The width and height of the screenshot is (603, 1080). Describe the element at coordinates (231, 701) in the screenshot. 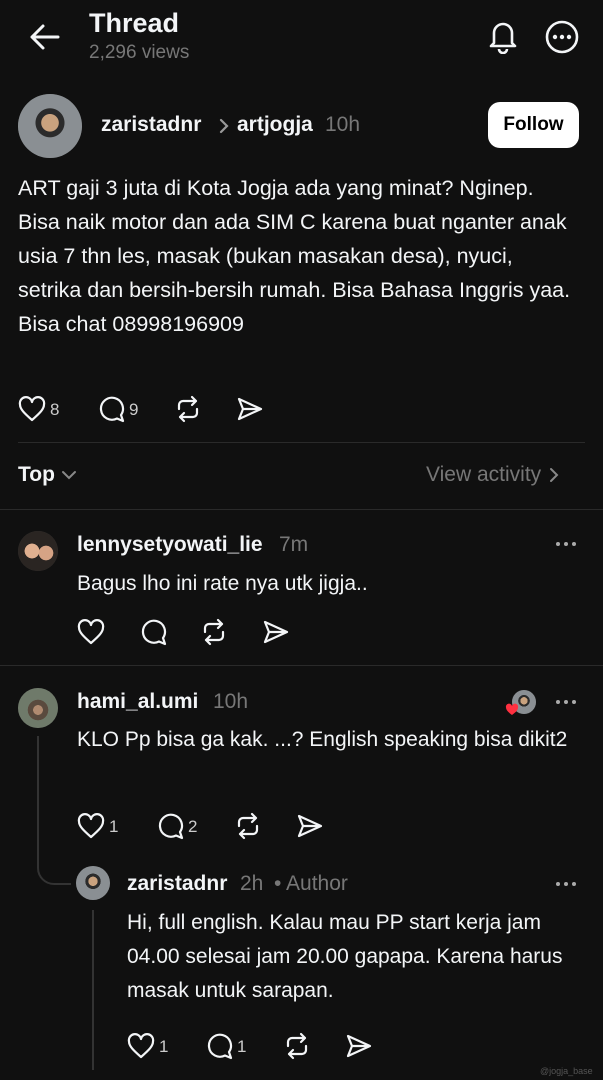

I see `comment-time: 10h` at that location.